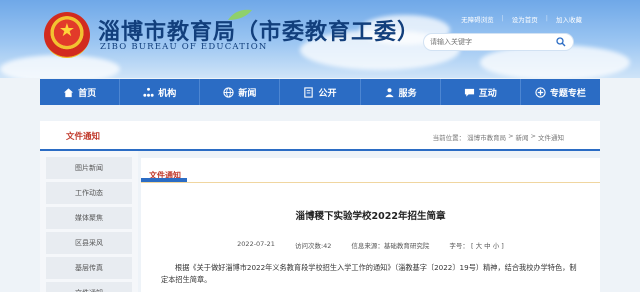  What do you see at coordinates (89, 218) in the screenshot?
I see `sidebar-item-media: 媒体聚焦` at bounding box center [89, 218].